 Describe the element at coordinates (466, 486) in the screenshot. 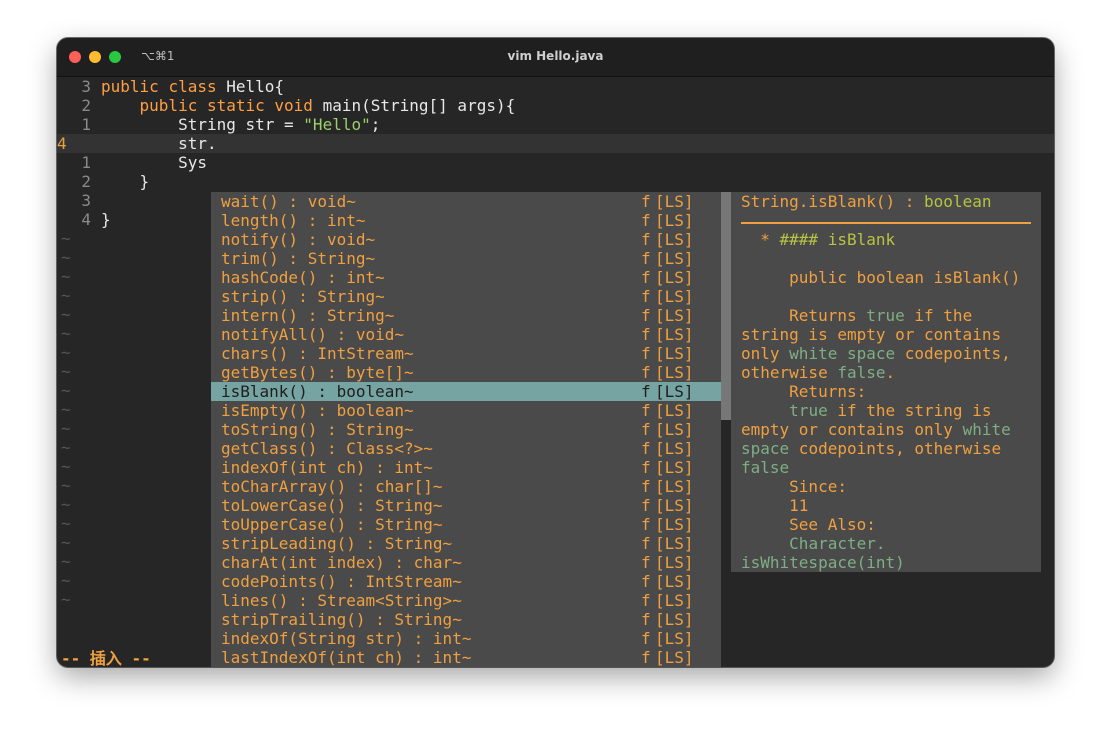

I see `completion-item: toCharArray() : char[]~ f [LS]` at that location.